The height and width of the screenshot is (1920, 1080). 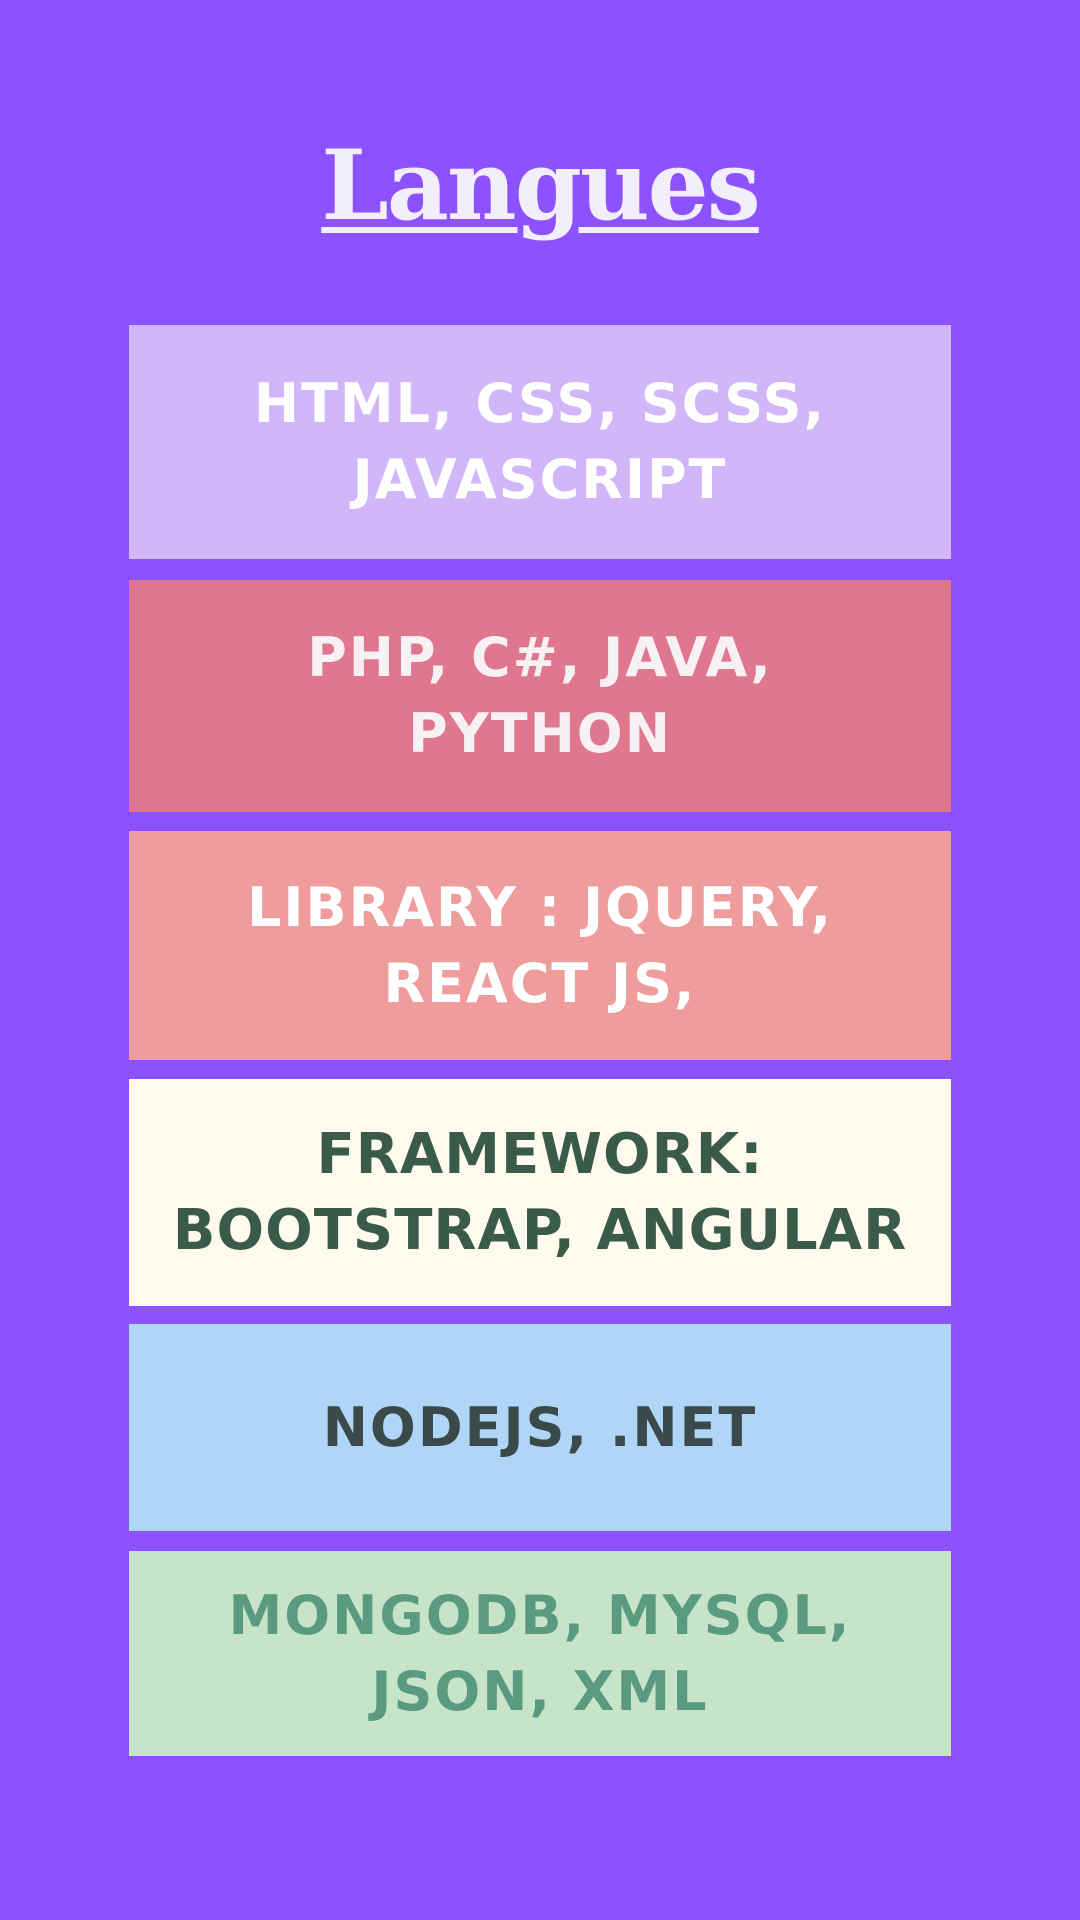 I want to click on language-card-text: MONGODB, MYSQL, JSON, XML, so click(x=540, y=1653).